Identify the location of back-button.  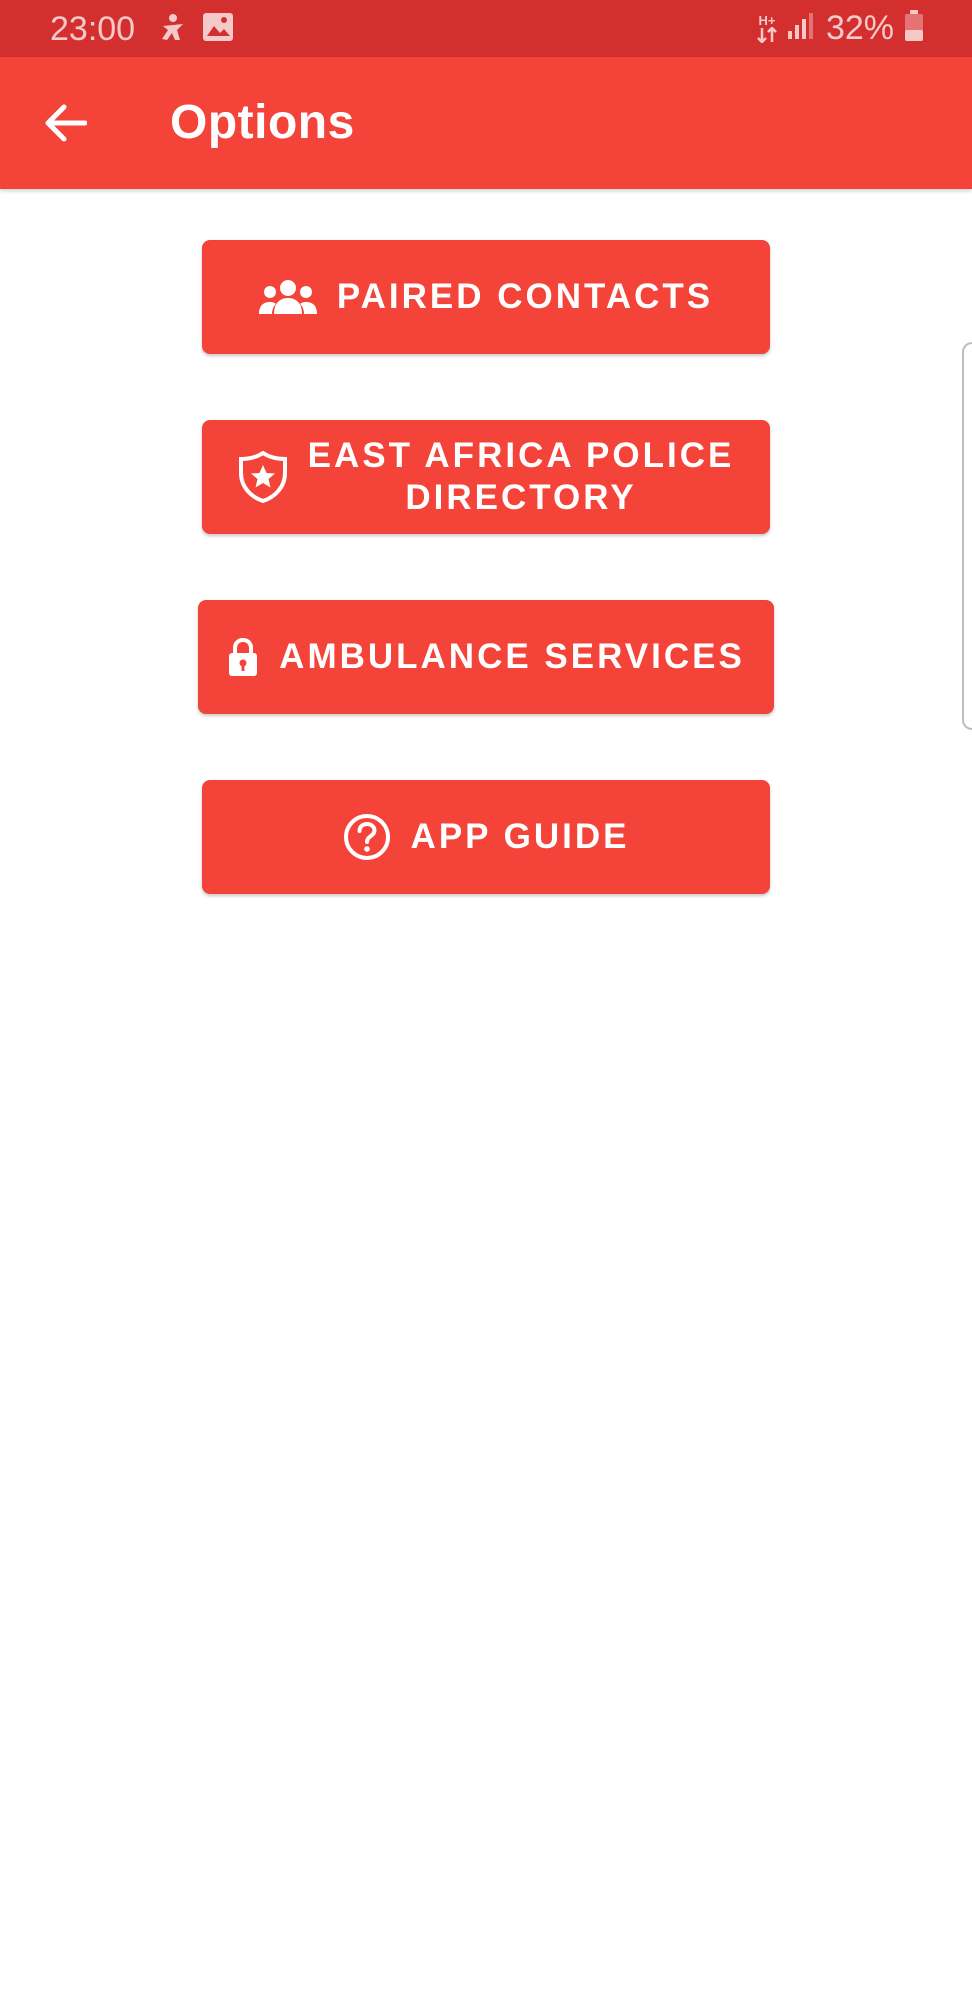
(66, 125).